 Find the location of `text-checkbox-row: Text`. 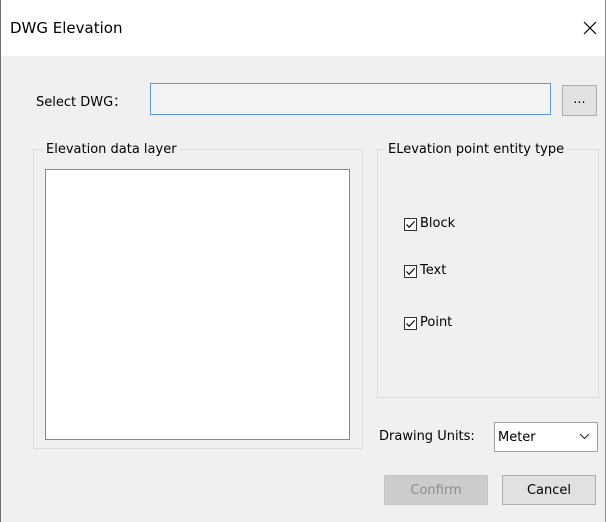

text-checkbox-row: Text is located at coordinates (425, 271).